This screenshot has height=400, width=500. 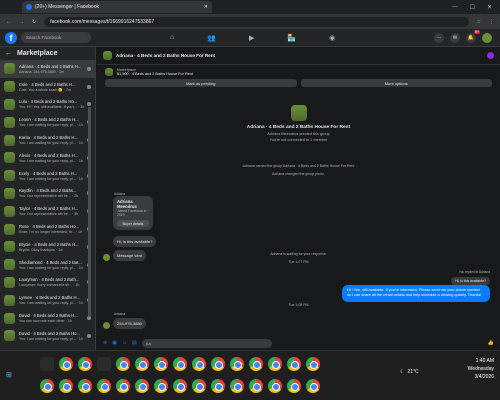 I want to click on url-bar: facebook.com/messages/t/1669916247533867, so click(x=256, y=21).